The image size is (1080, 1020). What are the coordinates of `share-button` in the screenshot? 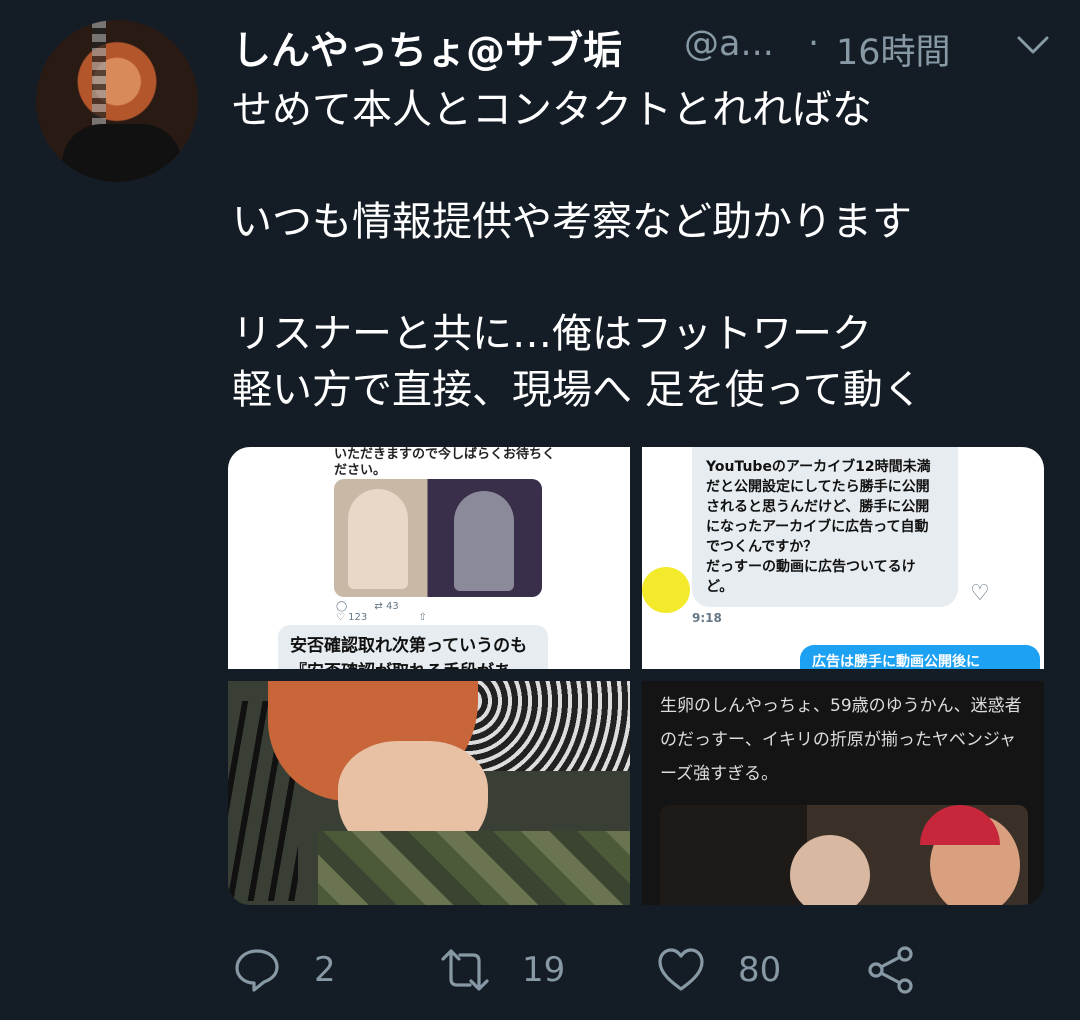 It's located at (891, 970).